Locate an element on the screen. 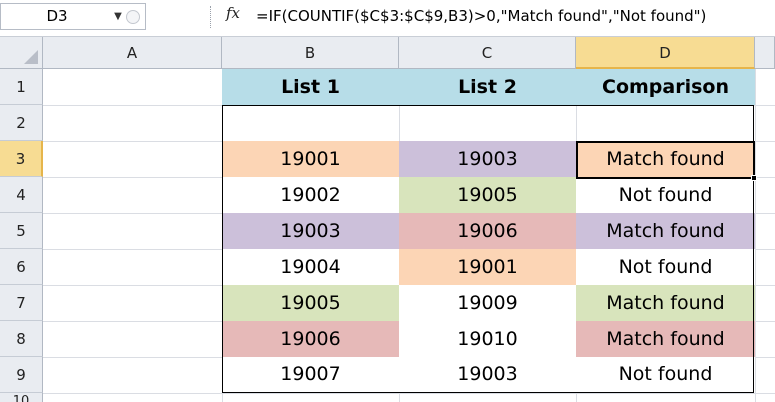 The width and height of the screenshot is (775, 402). name-box-scroll-icon is located at coordinates (133, 17).